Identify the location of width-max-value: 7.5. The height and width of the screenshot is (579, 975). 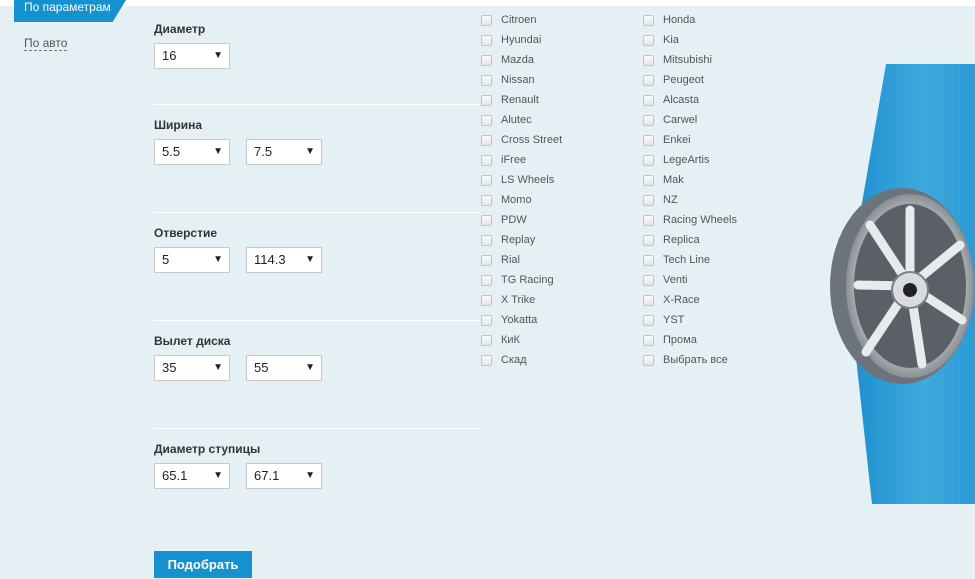
(263, 151).